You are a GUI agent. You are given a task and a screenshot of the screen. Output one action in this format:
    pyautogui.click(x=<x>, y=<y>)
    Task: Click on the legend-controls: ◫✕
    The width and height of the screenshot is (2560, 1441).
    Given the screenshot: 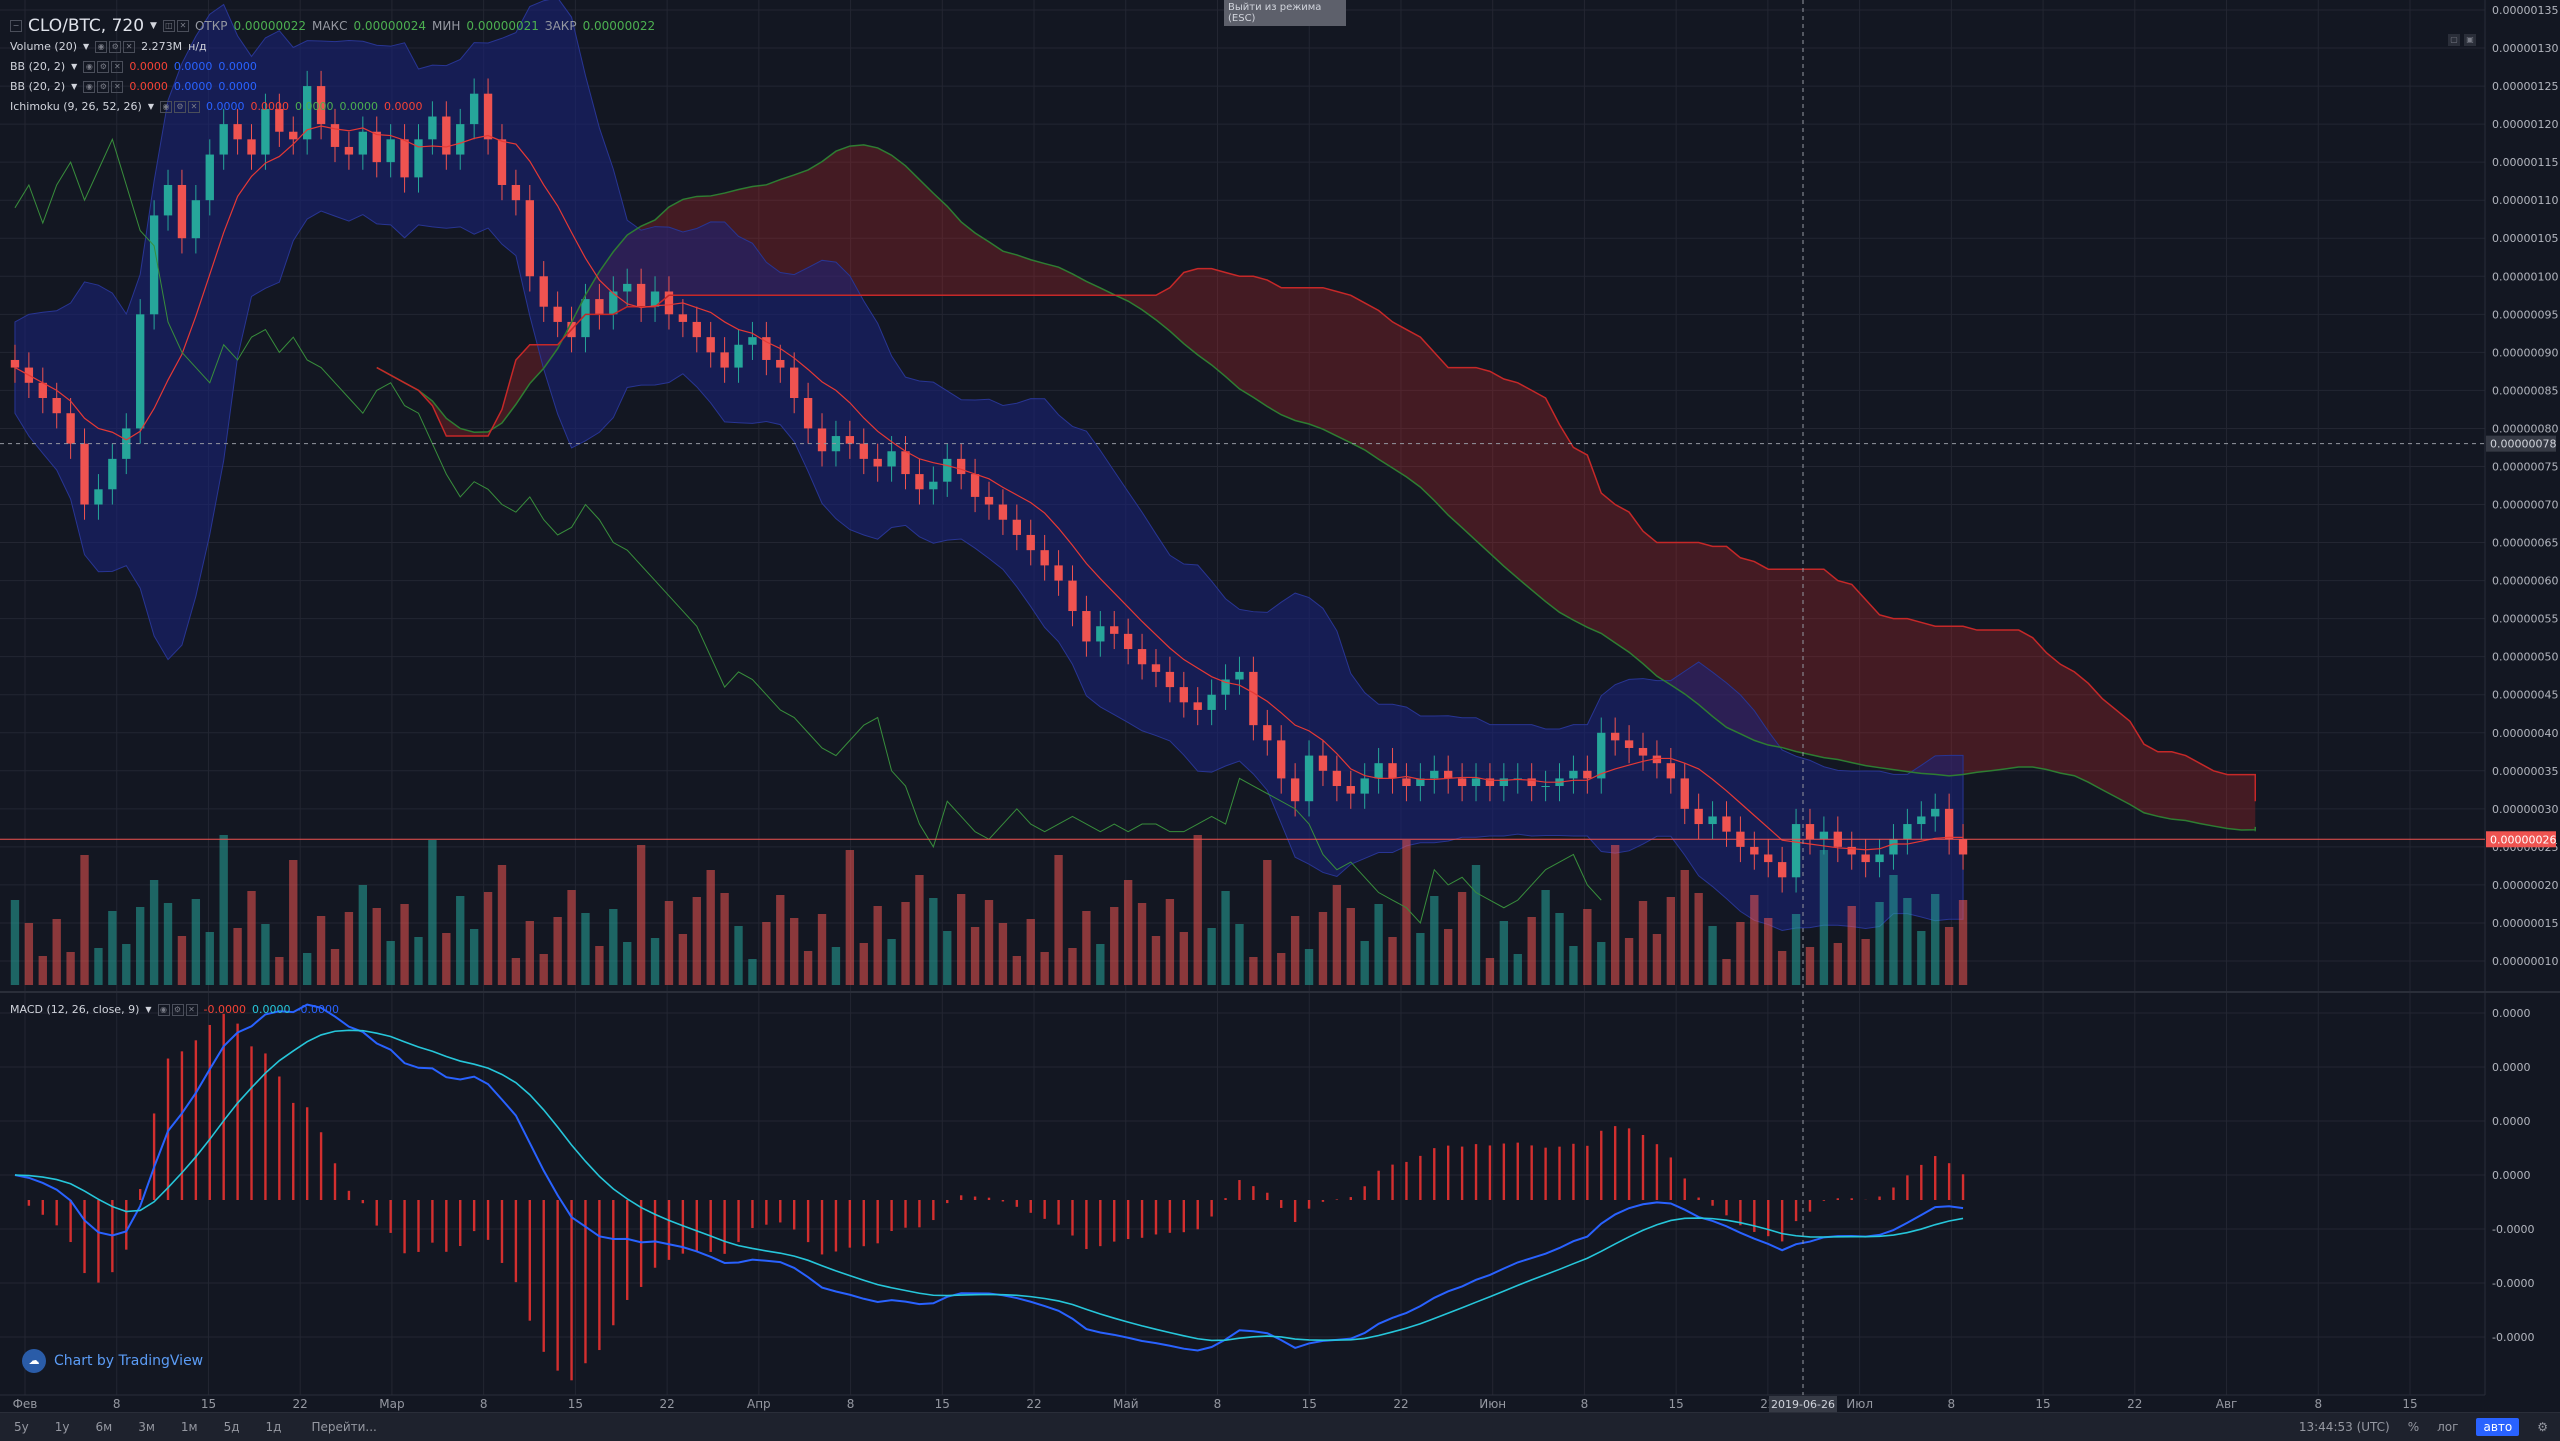 What is the action you would take?
    pyautogui.click(x=176, y=26)
    